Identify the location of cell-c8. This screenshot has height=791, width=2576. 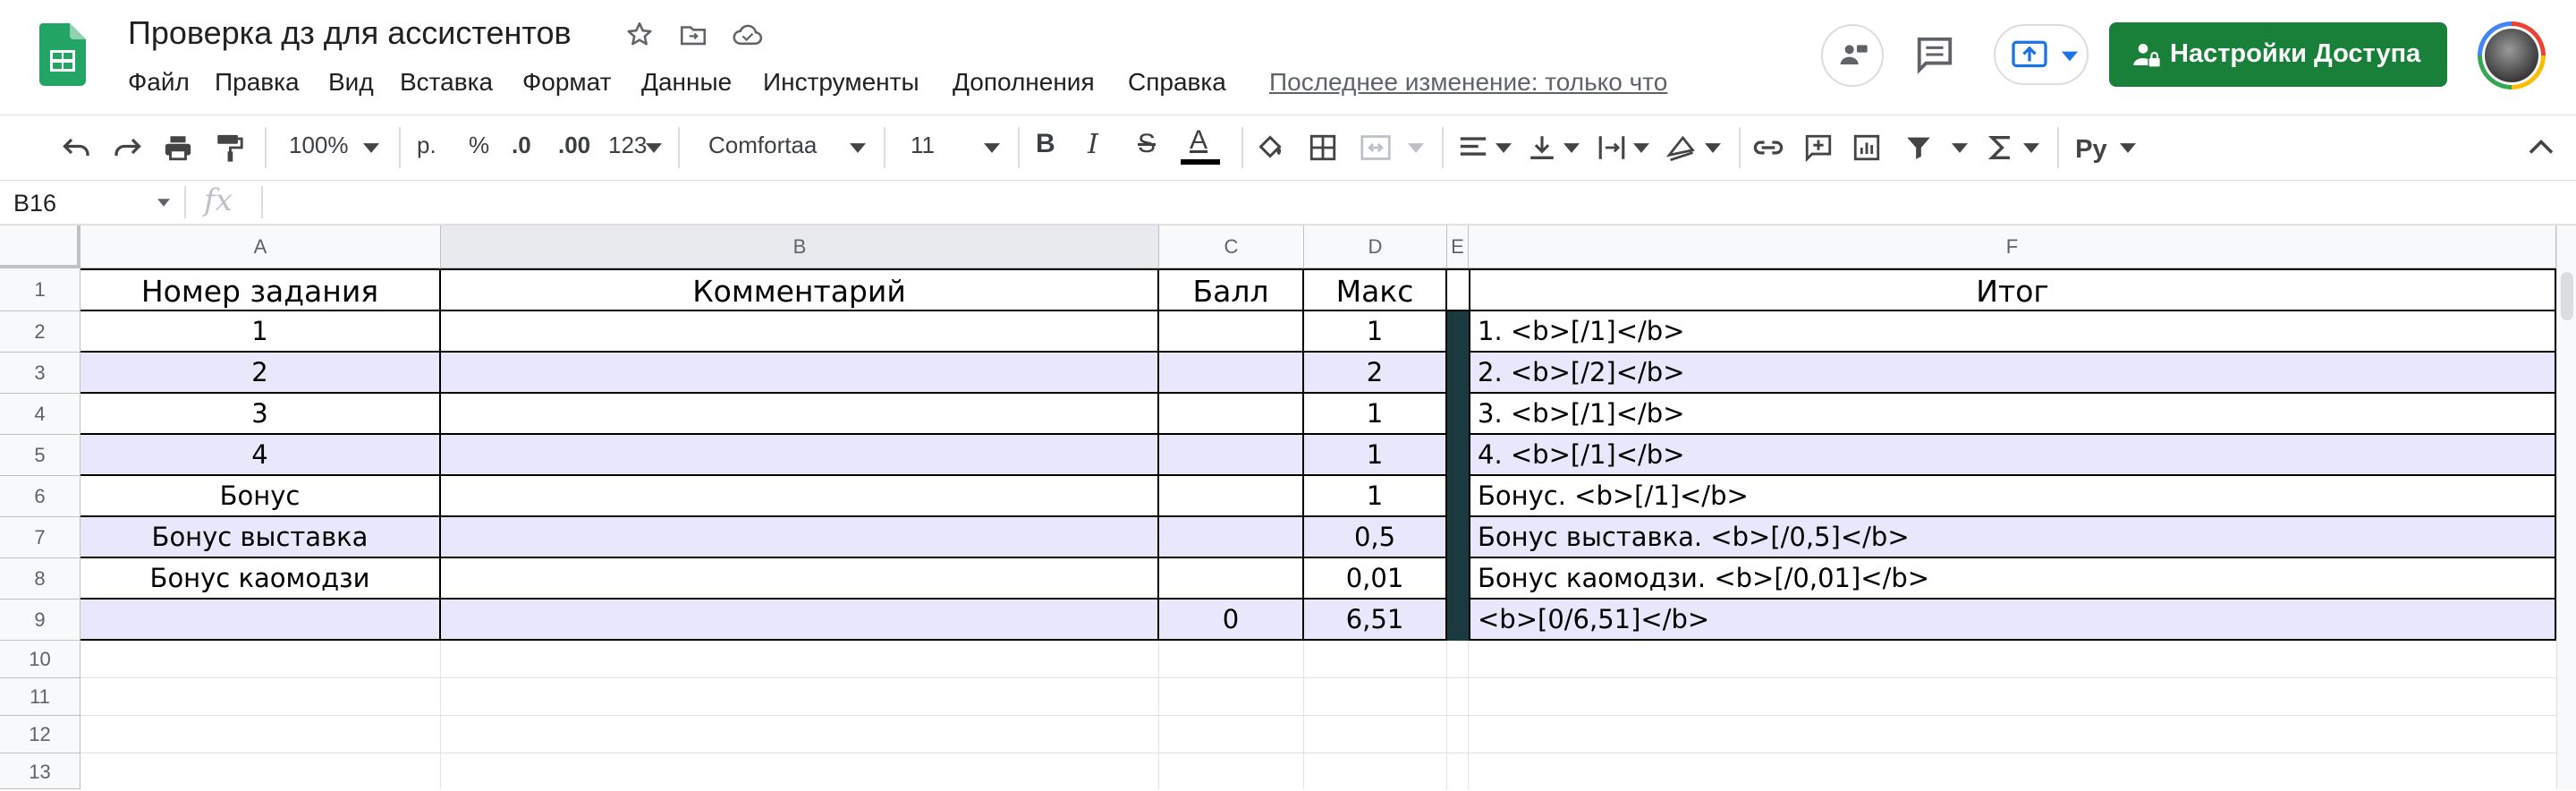
(1231, 579).